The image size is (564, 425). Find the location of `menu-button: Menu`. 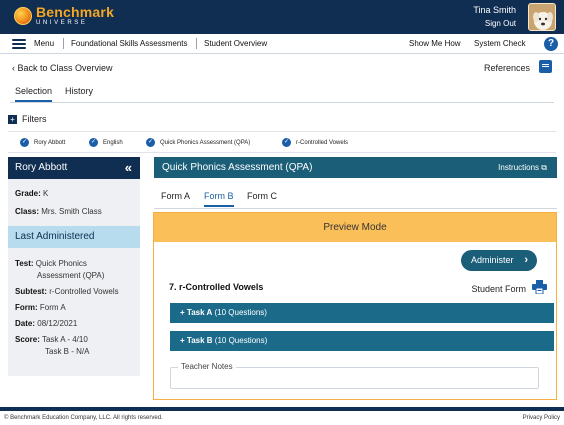

menu-button: Menu is located at coordinates (44, 43).